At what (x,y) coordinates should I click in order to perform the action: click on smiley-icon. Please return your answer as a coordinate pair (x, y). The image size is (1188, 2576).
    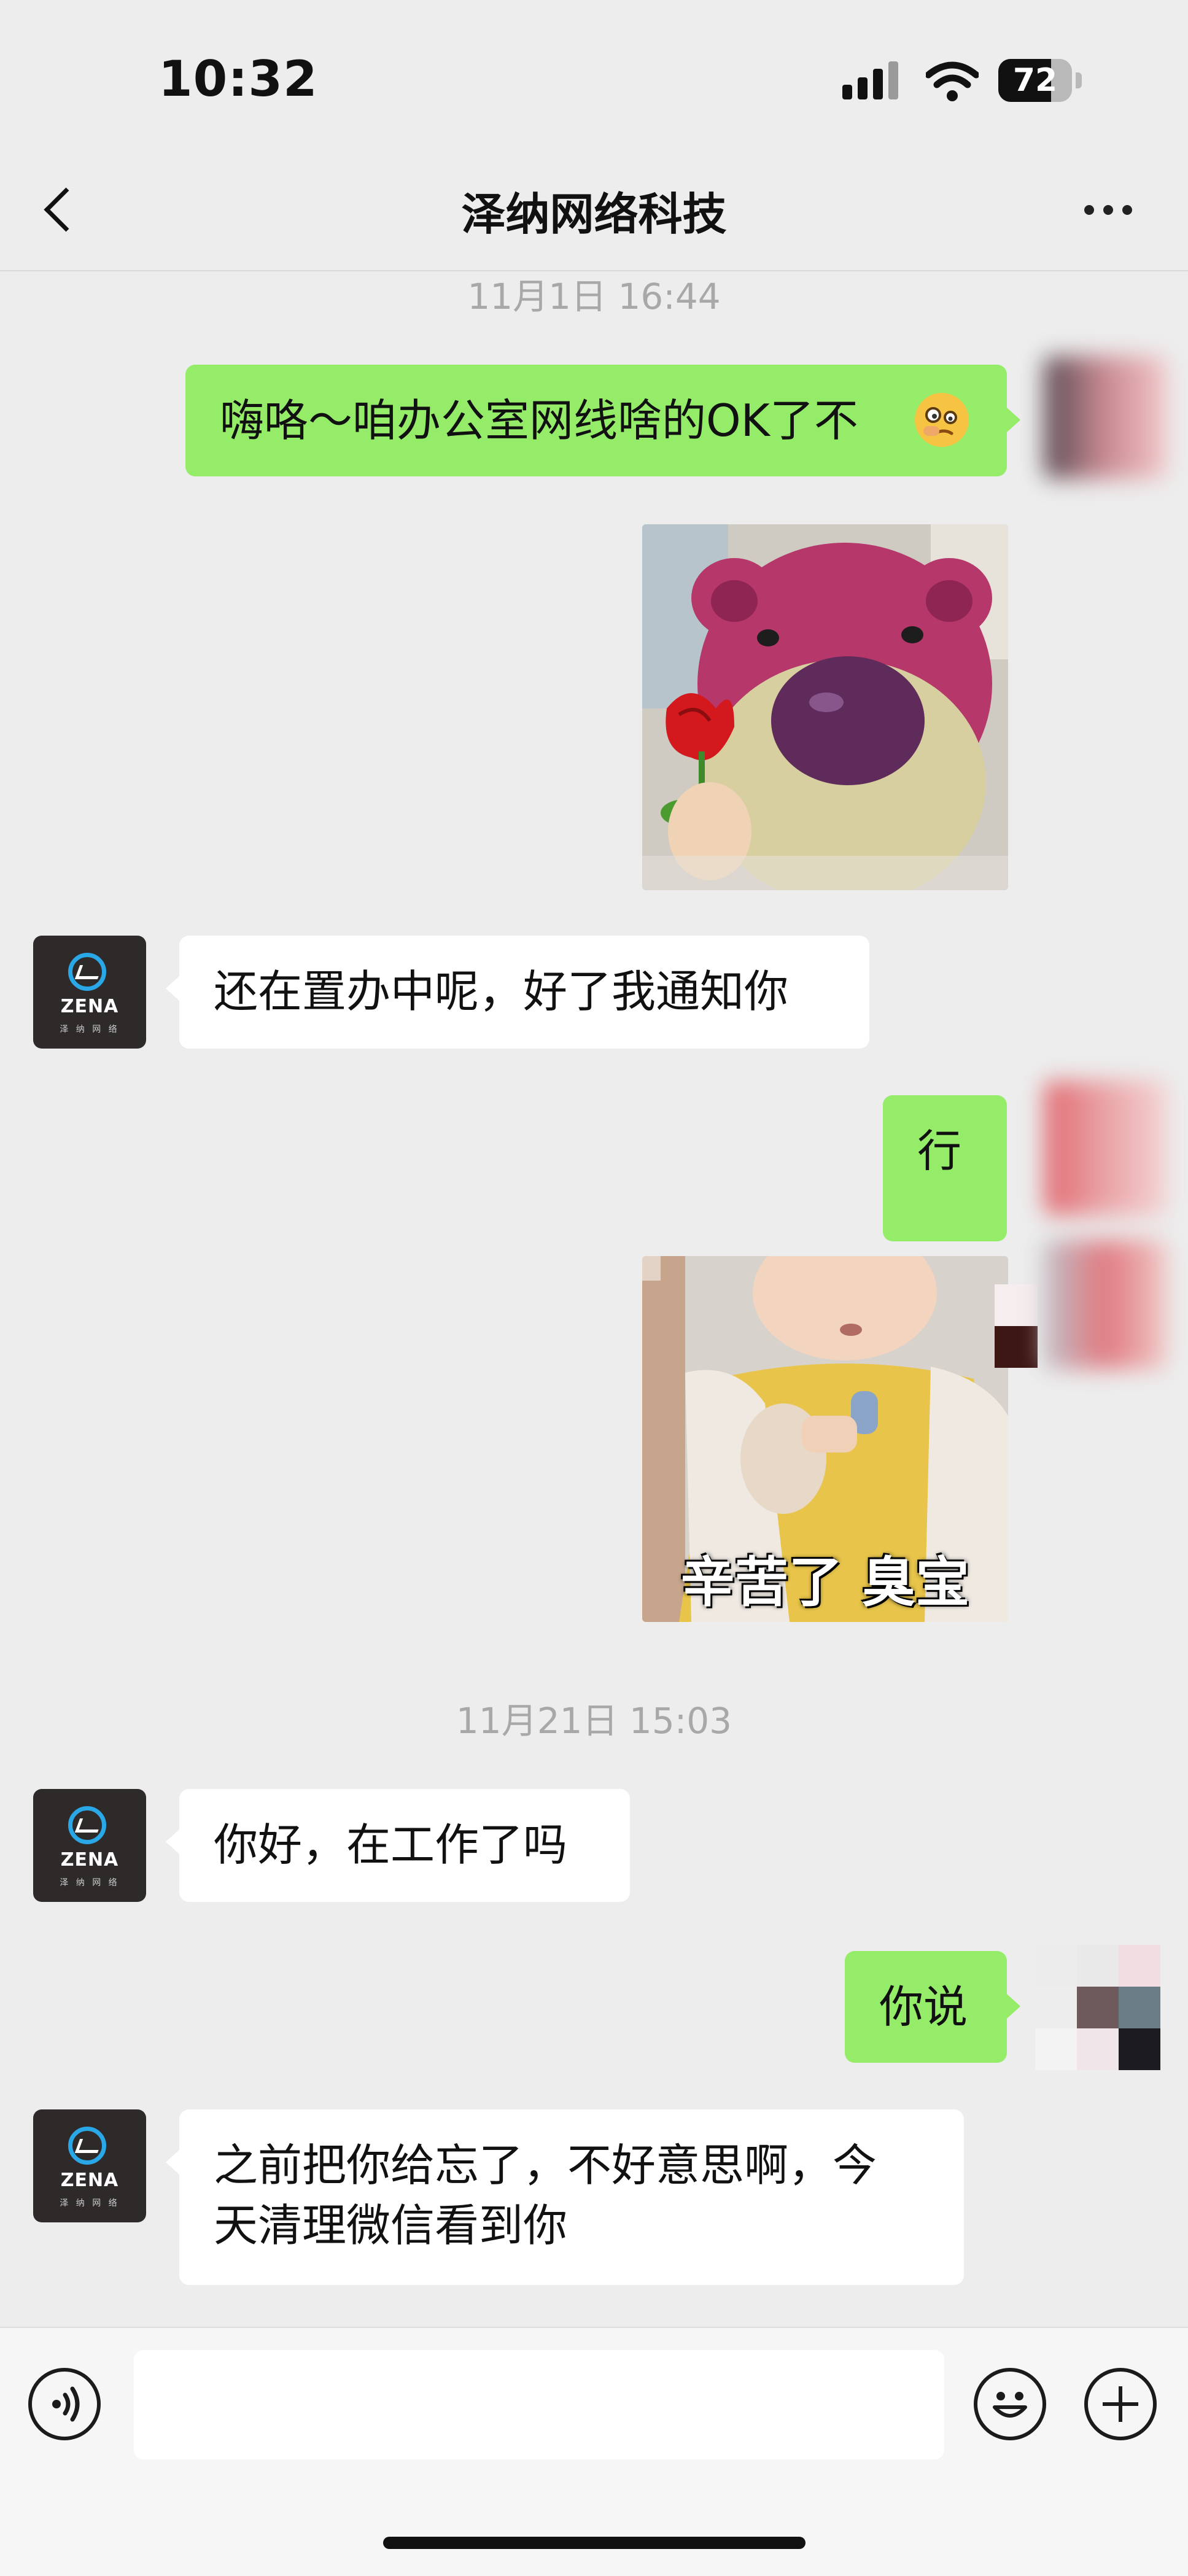
    Looking at the image, I should click on (1010, 2405).